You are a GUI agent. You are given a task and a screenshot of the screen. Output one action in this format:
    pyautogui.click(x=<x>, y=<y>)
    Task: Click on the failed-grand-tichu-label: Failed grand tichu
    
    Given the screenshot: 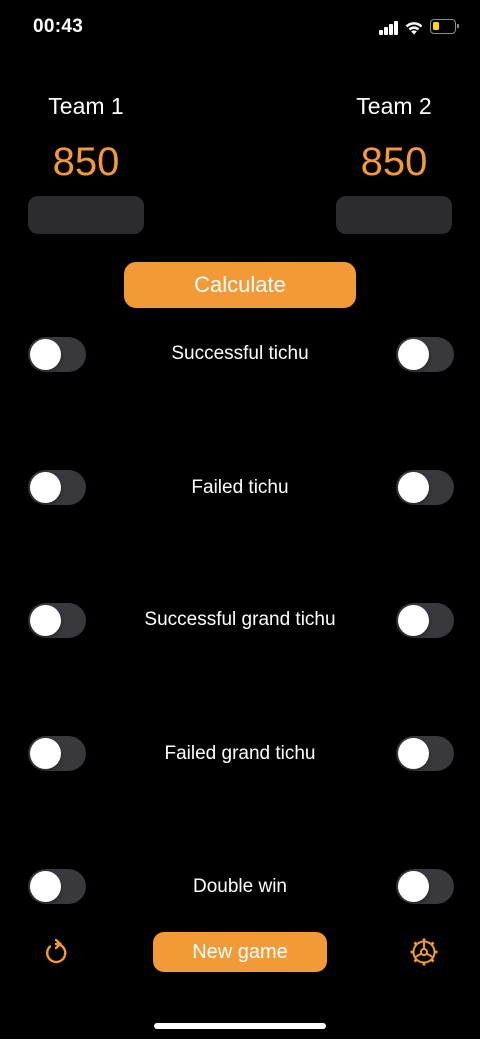 What is the action you would take?
    pyautogui.click(x=240, y=753)
    